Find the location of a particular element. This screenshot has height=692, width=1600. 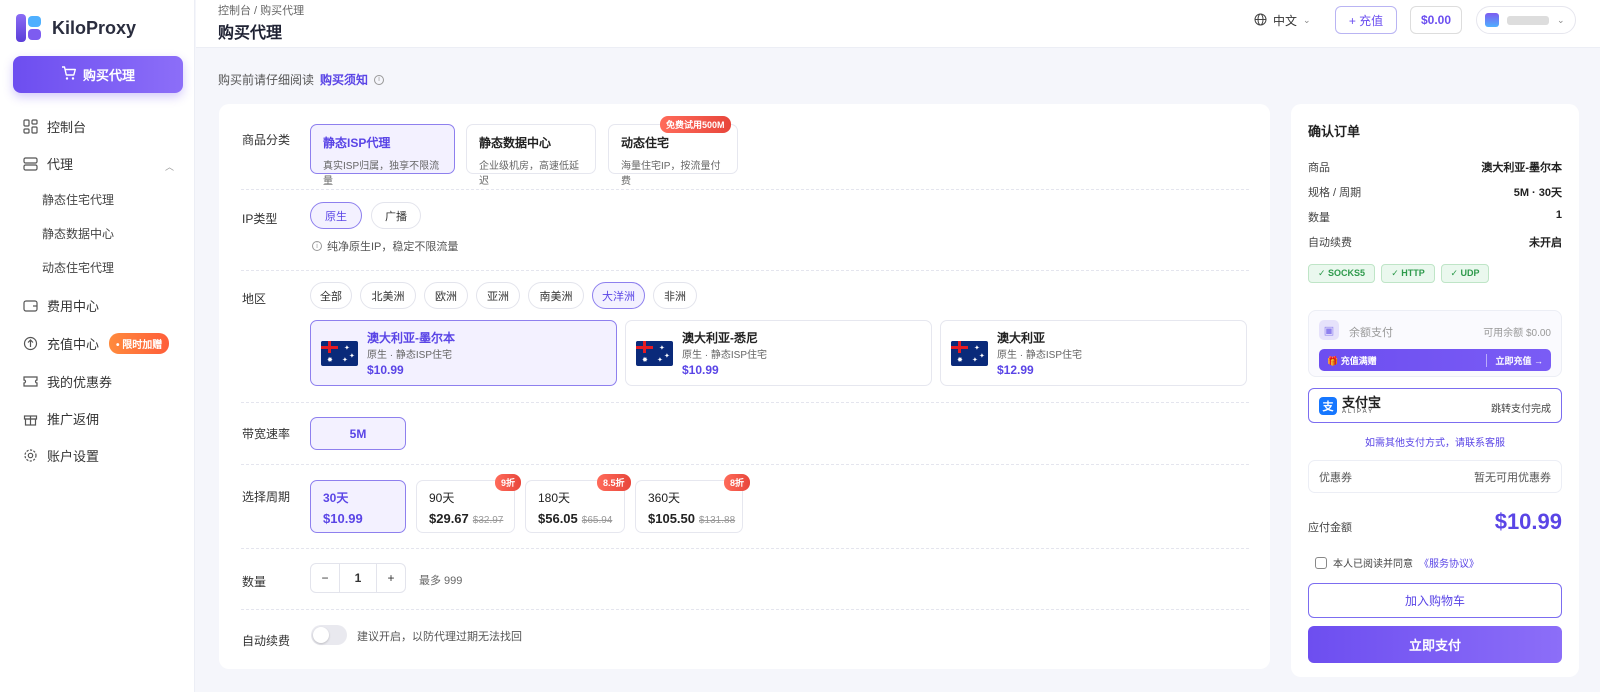

period-days: 90天 is located at coordinates (442, 498).